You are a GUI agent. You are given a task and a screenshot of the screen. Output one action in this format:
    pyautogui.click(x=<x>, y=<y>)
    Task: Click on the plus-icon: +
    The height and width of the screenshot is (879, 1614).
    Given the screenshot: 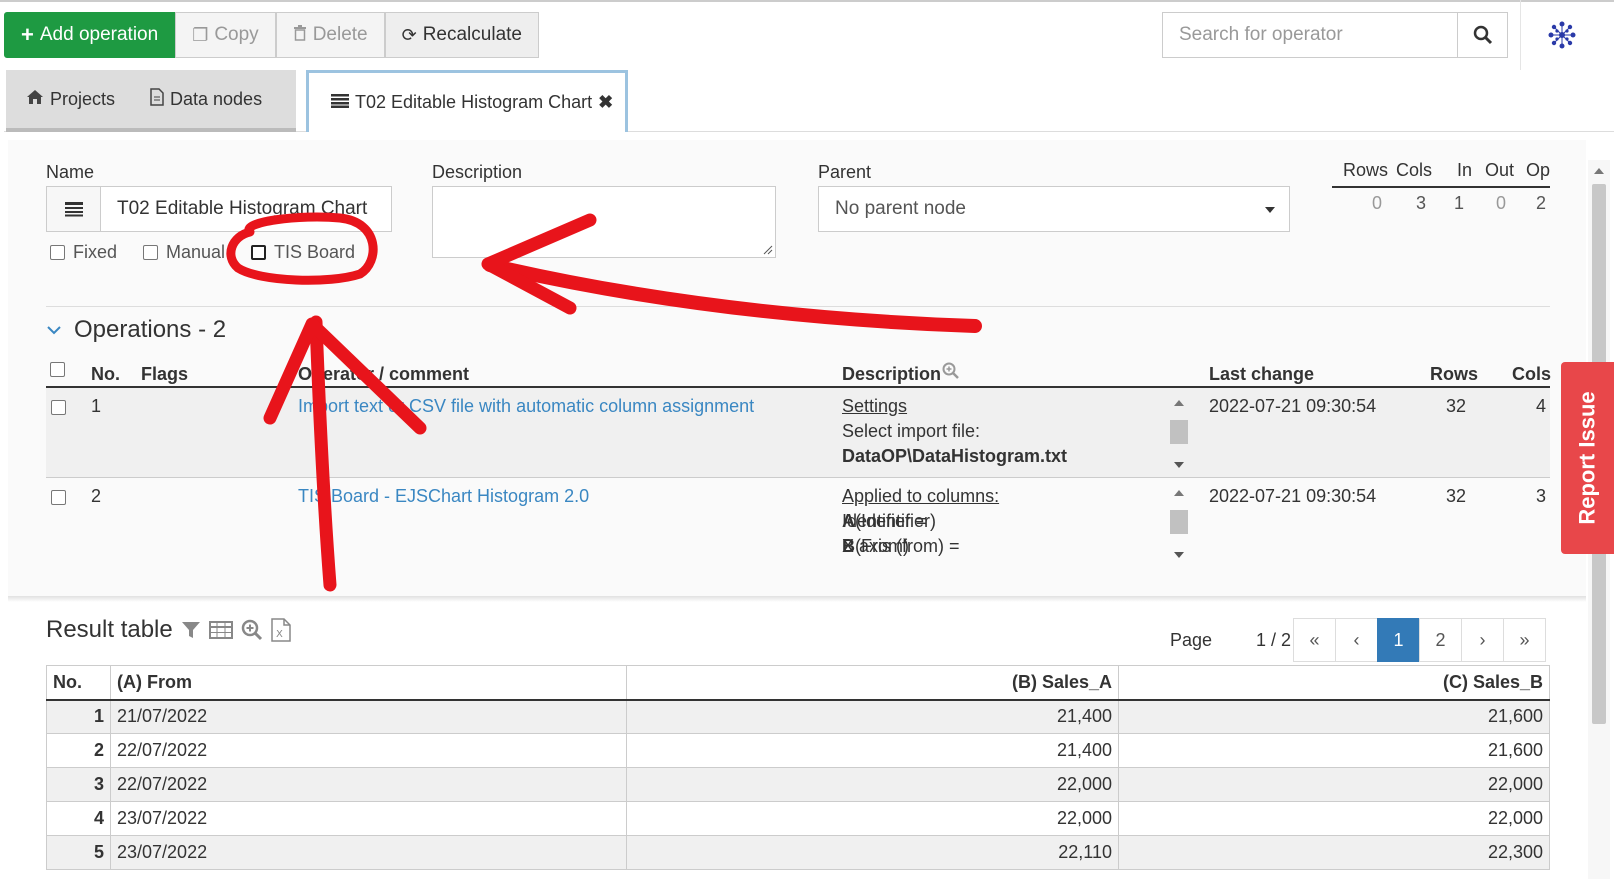 What is the action you would take?
    pyautogui.click(x=27, y=34)
    